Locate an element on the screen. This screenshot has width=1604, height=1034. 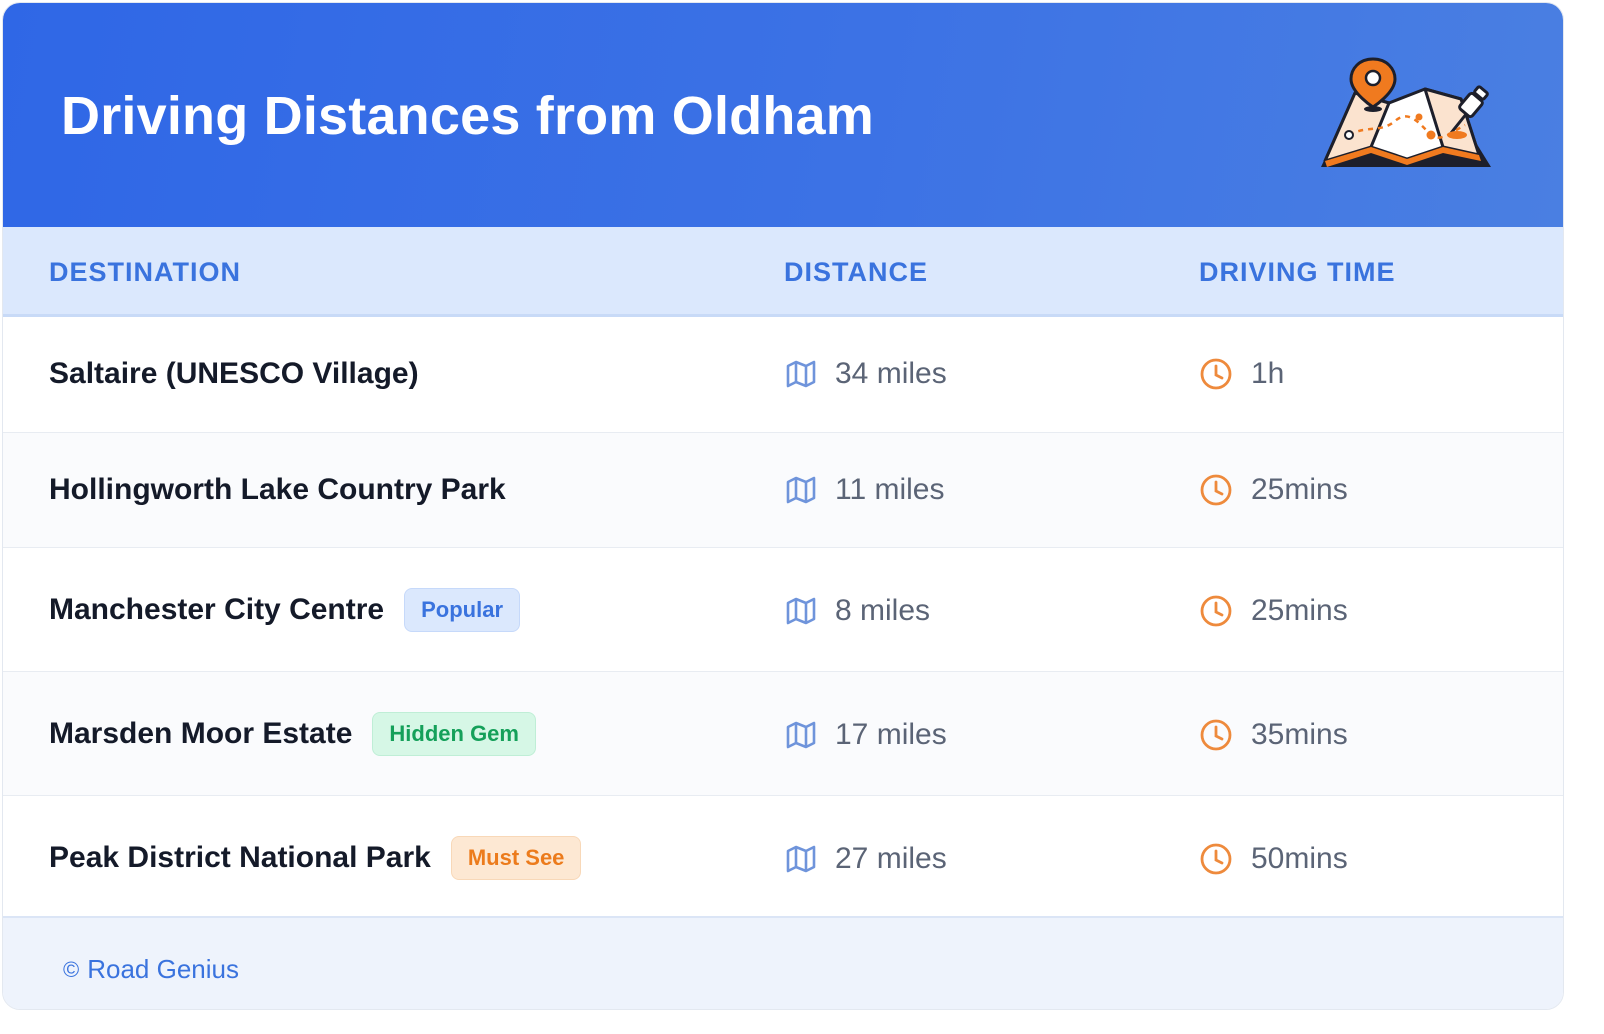
distance-cell: 27 miles is located at coordinates (866, 859).